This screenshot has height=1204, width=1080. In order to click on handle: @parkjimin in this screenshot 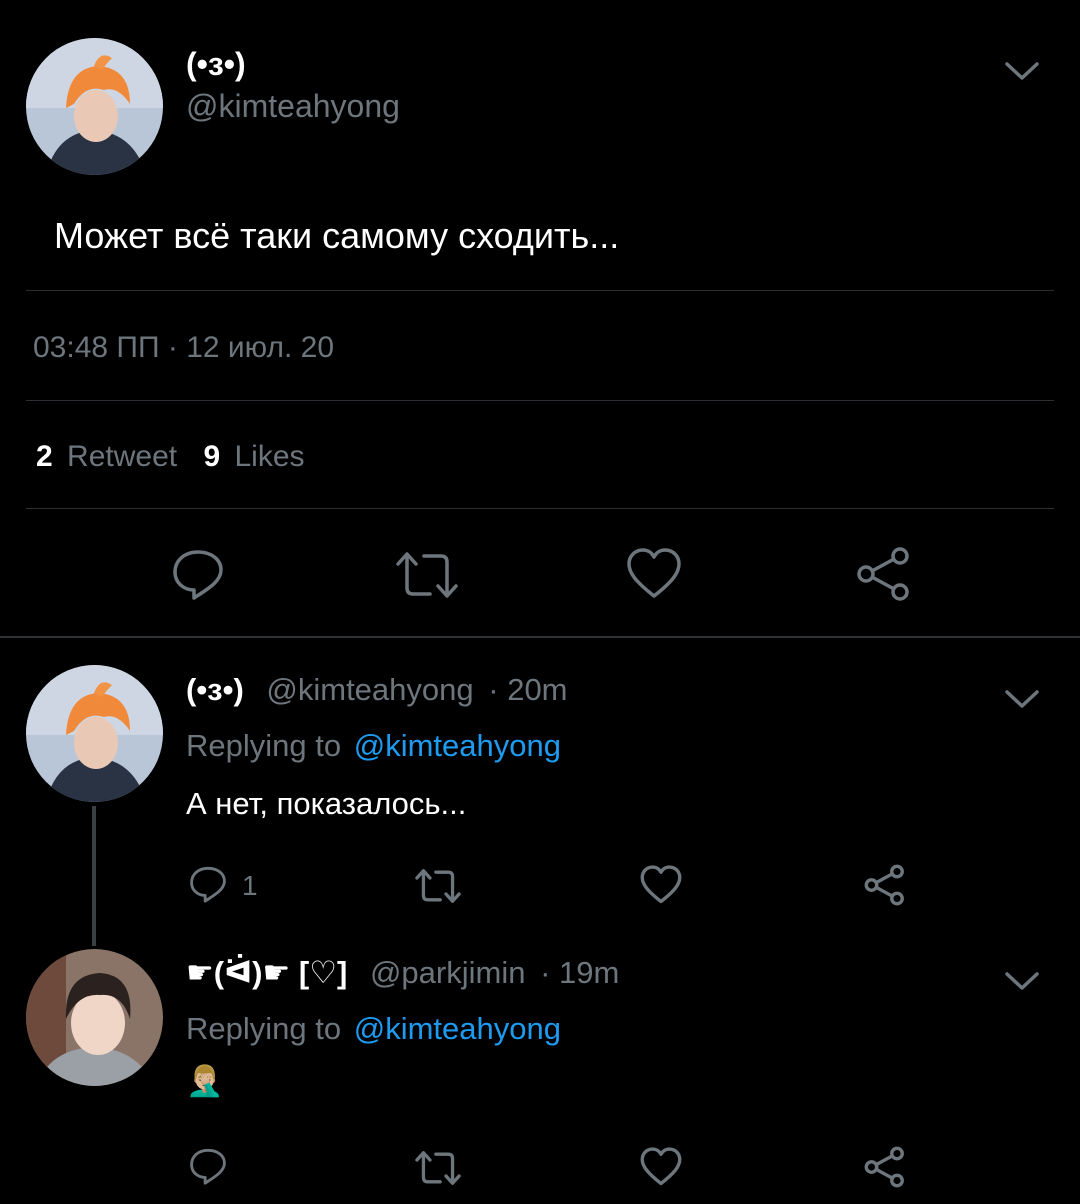, I will do `click(448, 972)`.